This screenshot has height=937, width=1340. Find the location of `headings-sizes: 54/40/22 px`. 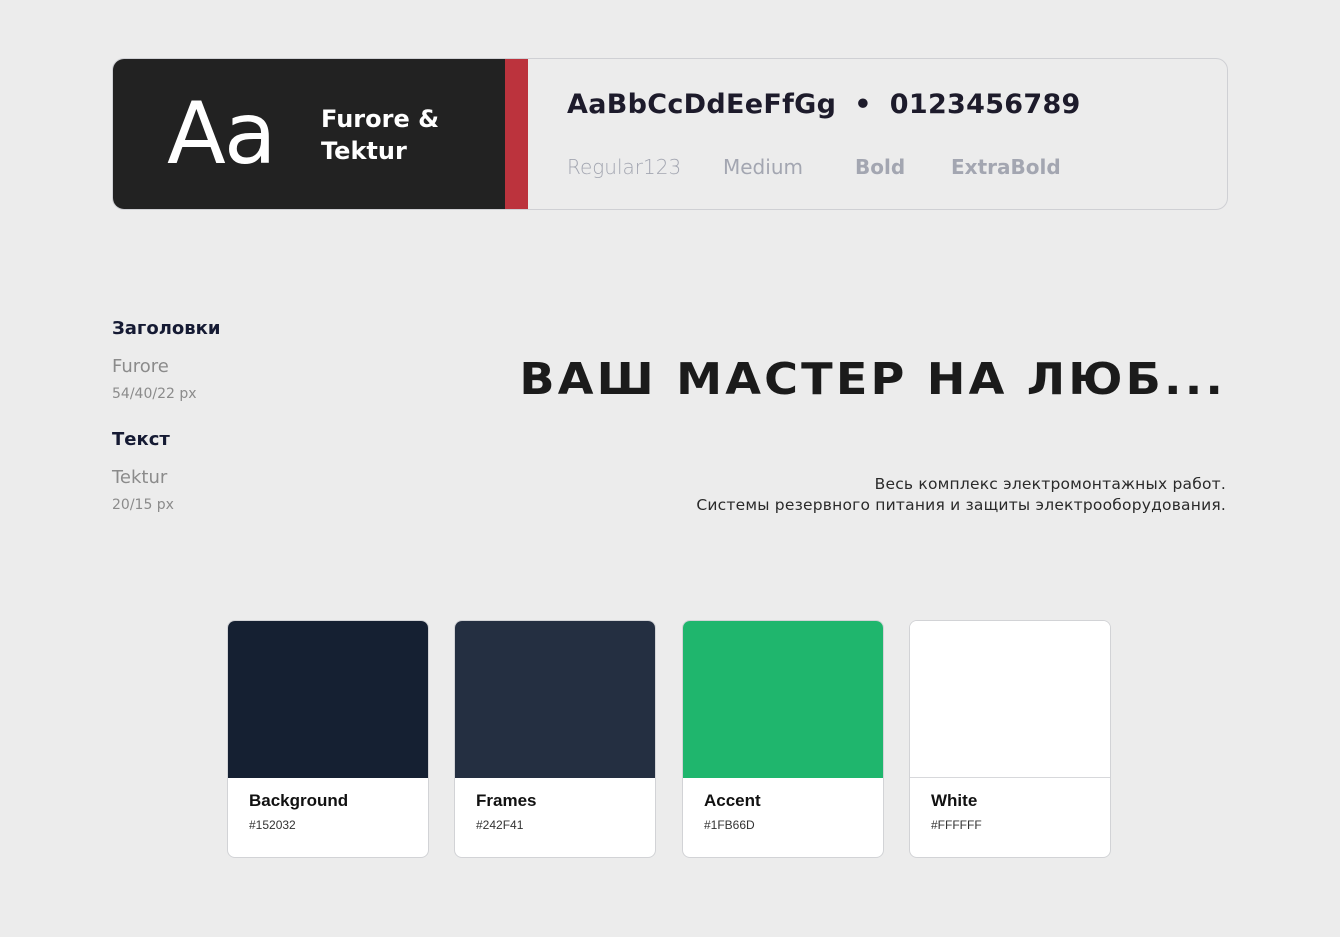

headings-sizes: 54/40/22 px is located at coordinates (154, 394).